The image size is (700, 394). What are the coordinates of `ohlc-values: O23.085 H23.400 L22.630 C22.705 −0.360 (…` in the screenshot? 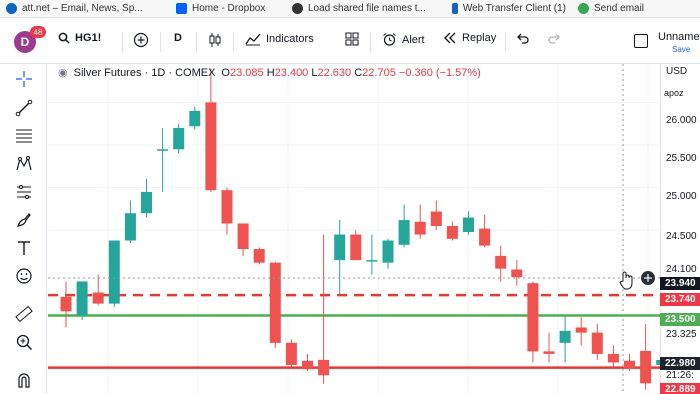 It's located at (350, 73).